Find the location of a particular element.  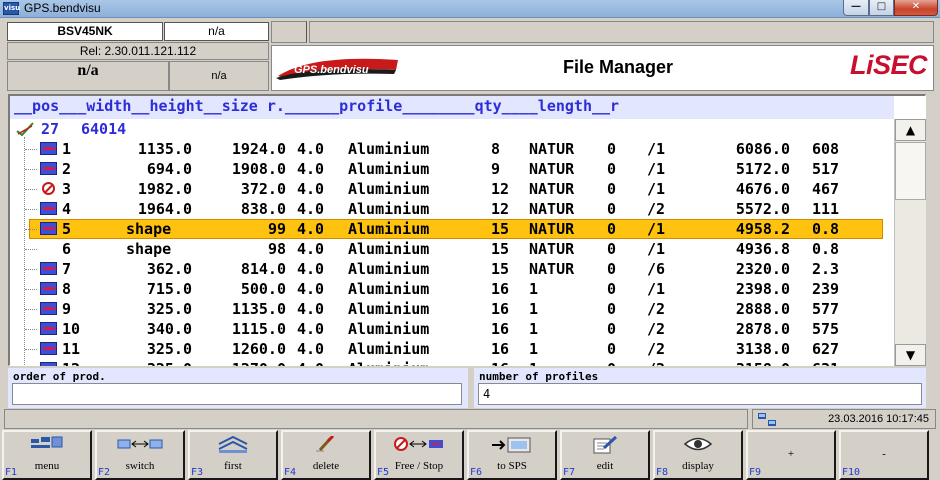

order-of-production-field is located at coordinates (237, 394).